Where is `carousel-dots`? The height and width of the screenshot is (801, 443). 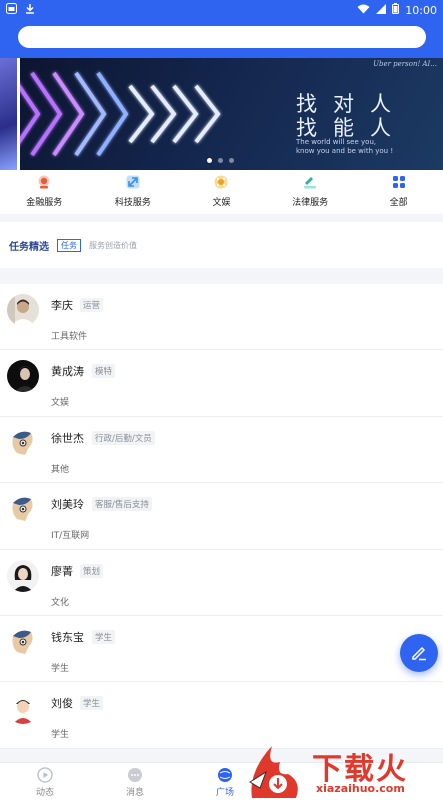
carousel-dots is located at coordinates (220, 160).